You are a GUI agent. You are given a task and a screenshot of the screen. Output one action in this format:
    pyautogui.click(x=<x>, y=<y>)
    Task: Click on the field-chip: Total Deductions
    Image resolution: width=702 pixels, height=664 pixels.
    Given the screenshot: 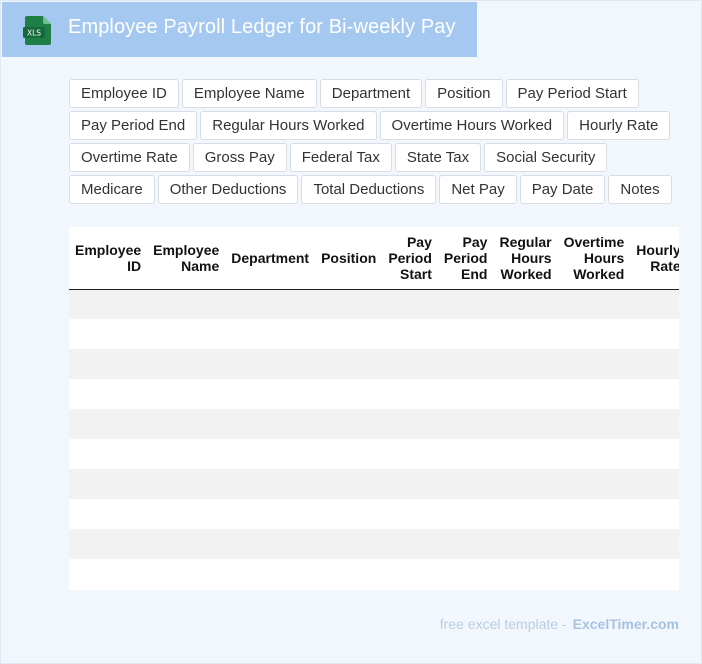 What is the action you would take?
    pyautogui.click(x=369, y=189)
    